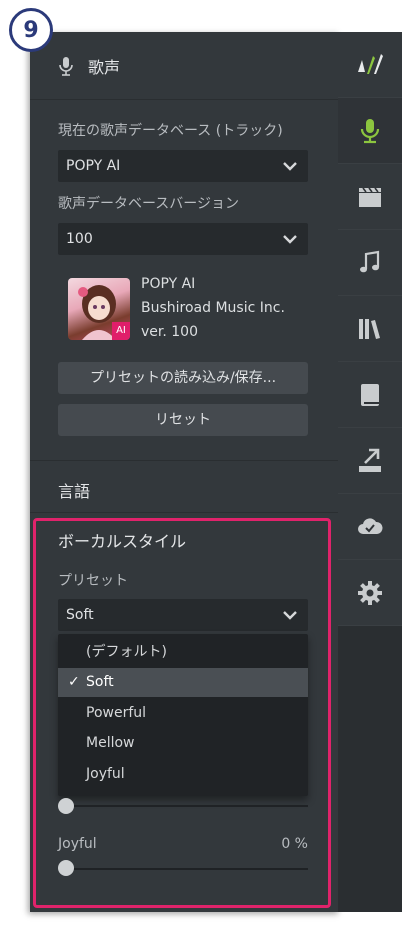  What do you see at coordinates (121, 331) in the screenshot?
I see `ai-badge: AI` at bounding box center [121, 331].